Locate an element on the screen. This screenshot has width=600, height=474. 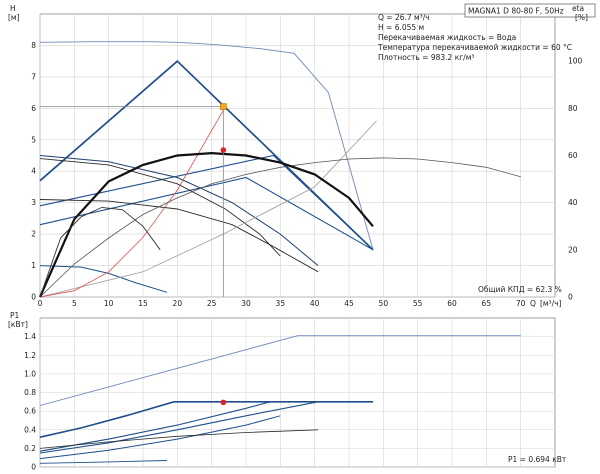
power-point-marker is located at coordinates (223, 402).